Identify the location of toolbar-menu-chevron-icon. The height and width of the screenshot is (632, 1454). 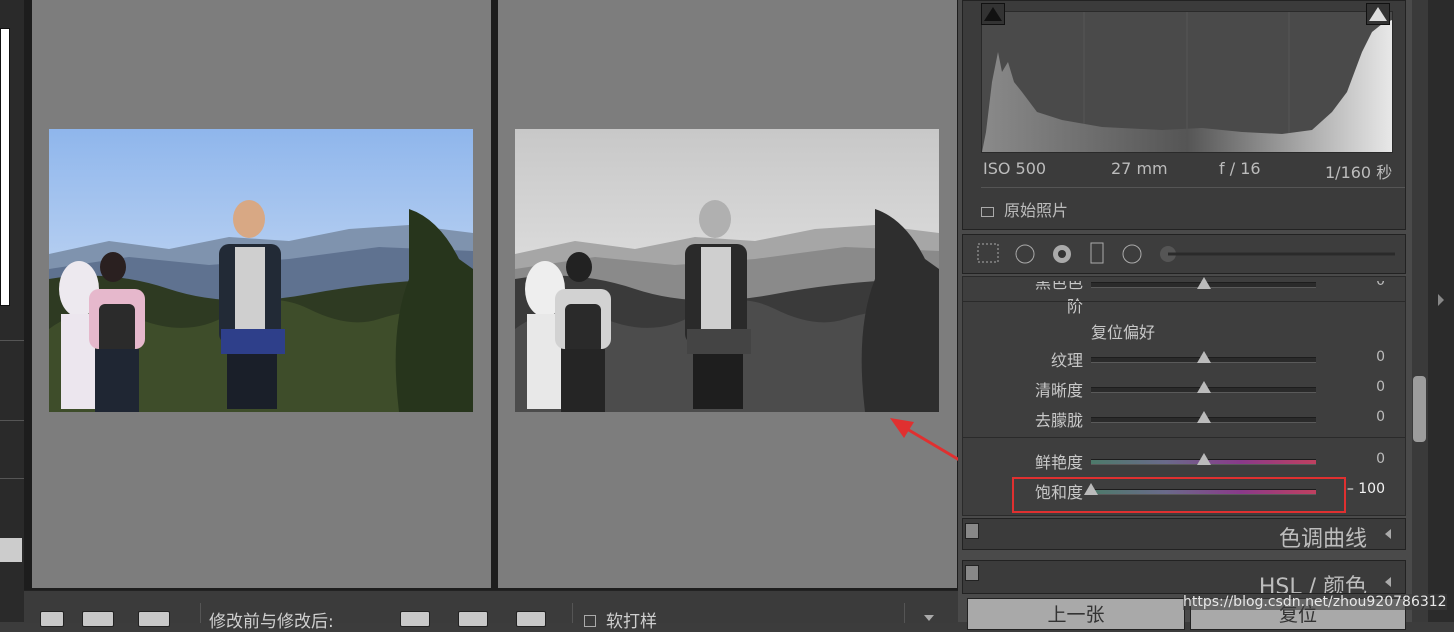
(929, 618).